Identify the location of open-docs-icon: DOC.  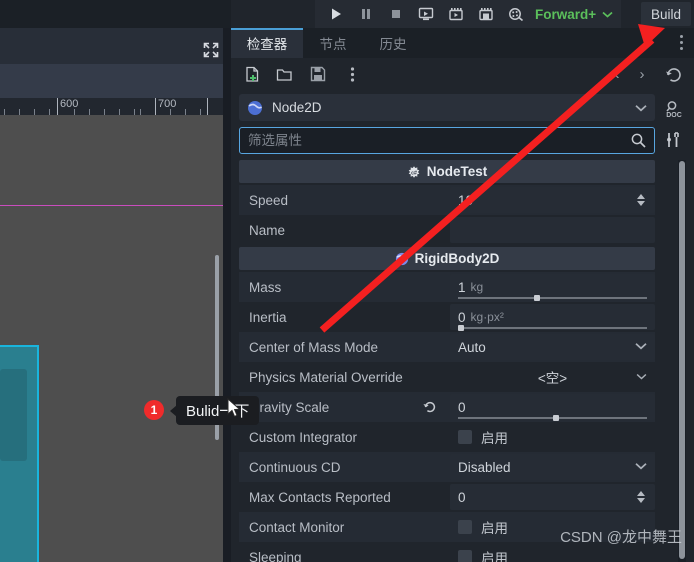
(674, 109).